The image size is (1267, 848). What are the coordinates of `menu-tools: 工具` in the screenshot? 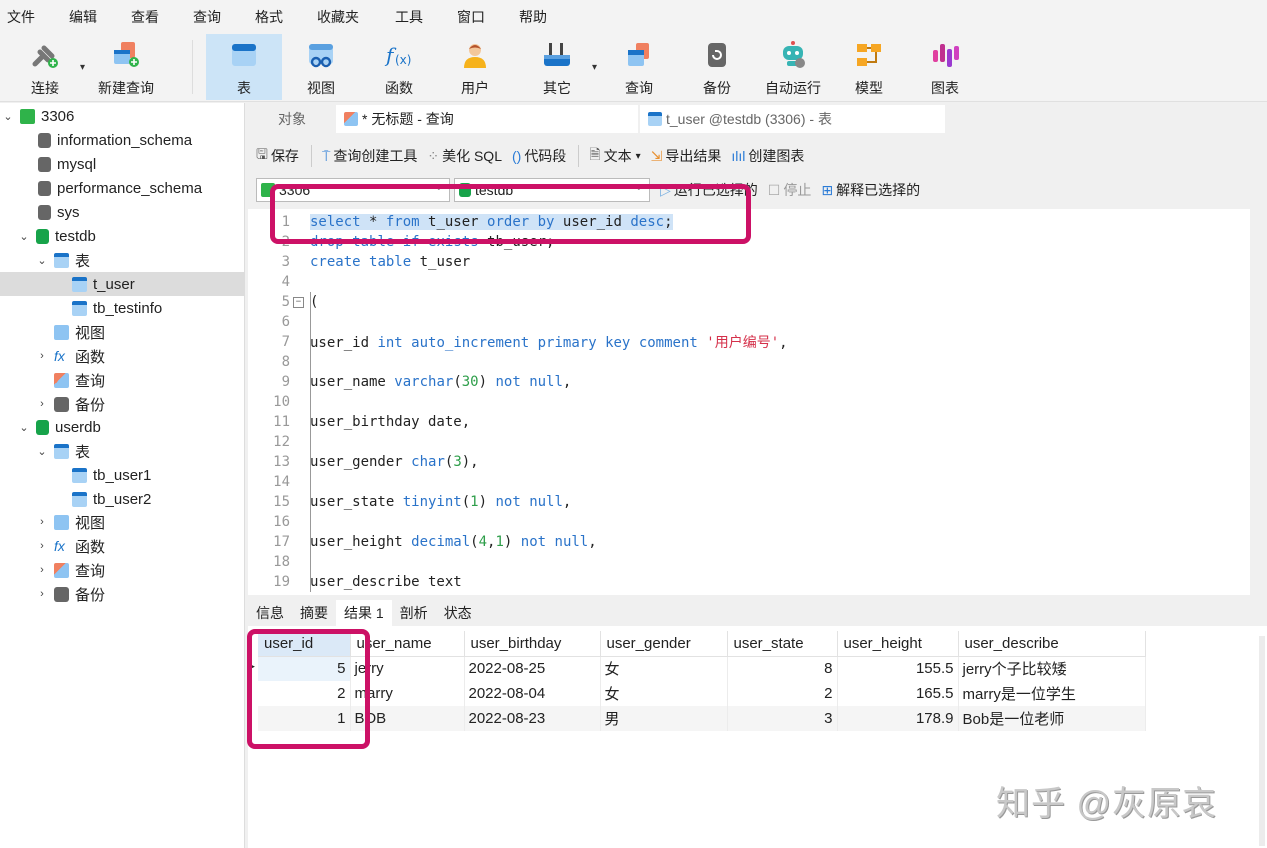 It's located at (426, 17).